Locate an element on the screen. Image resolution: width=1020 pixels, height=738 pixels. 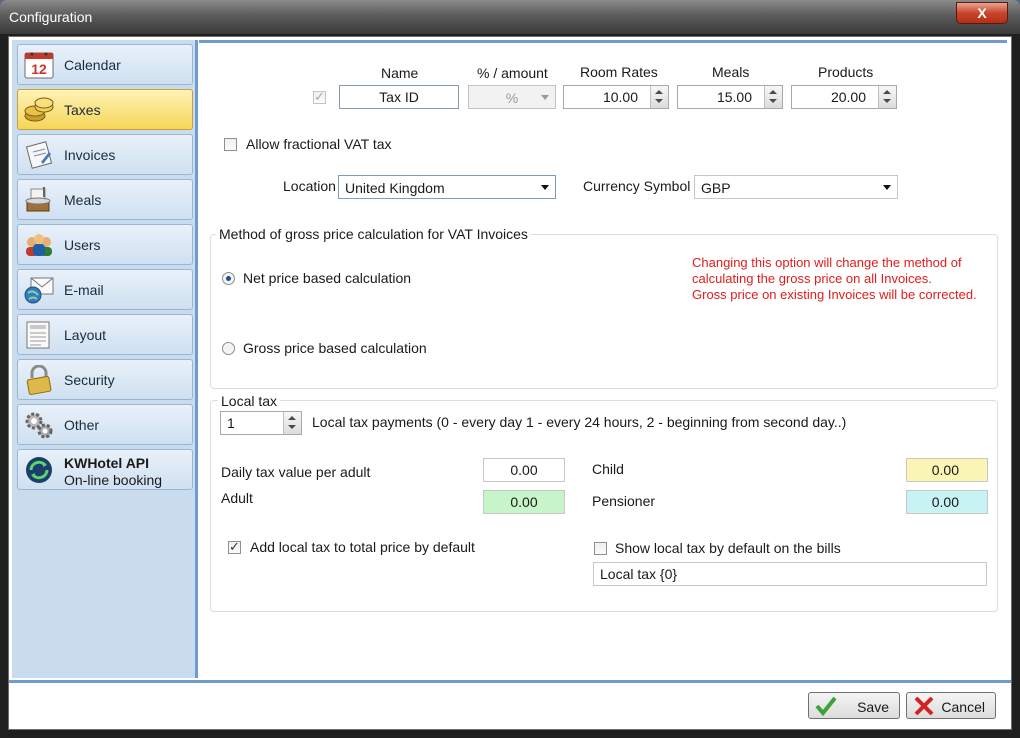
header-products: Products is located at coordinates (846, 72).